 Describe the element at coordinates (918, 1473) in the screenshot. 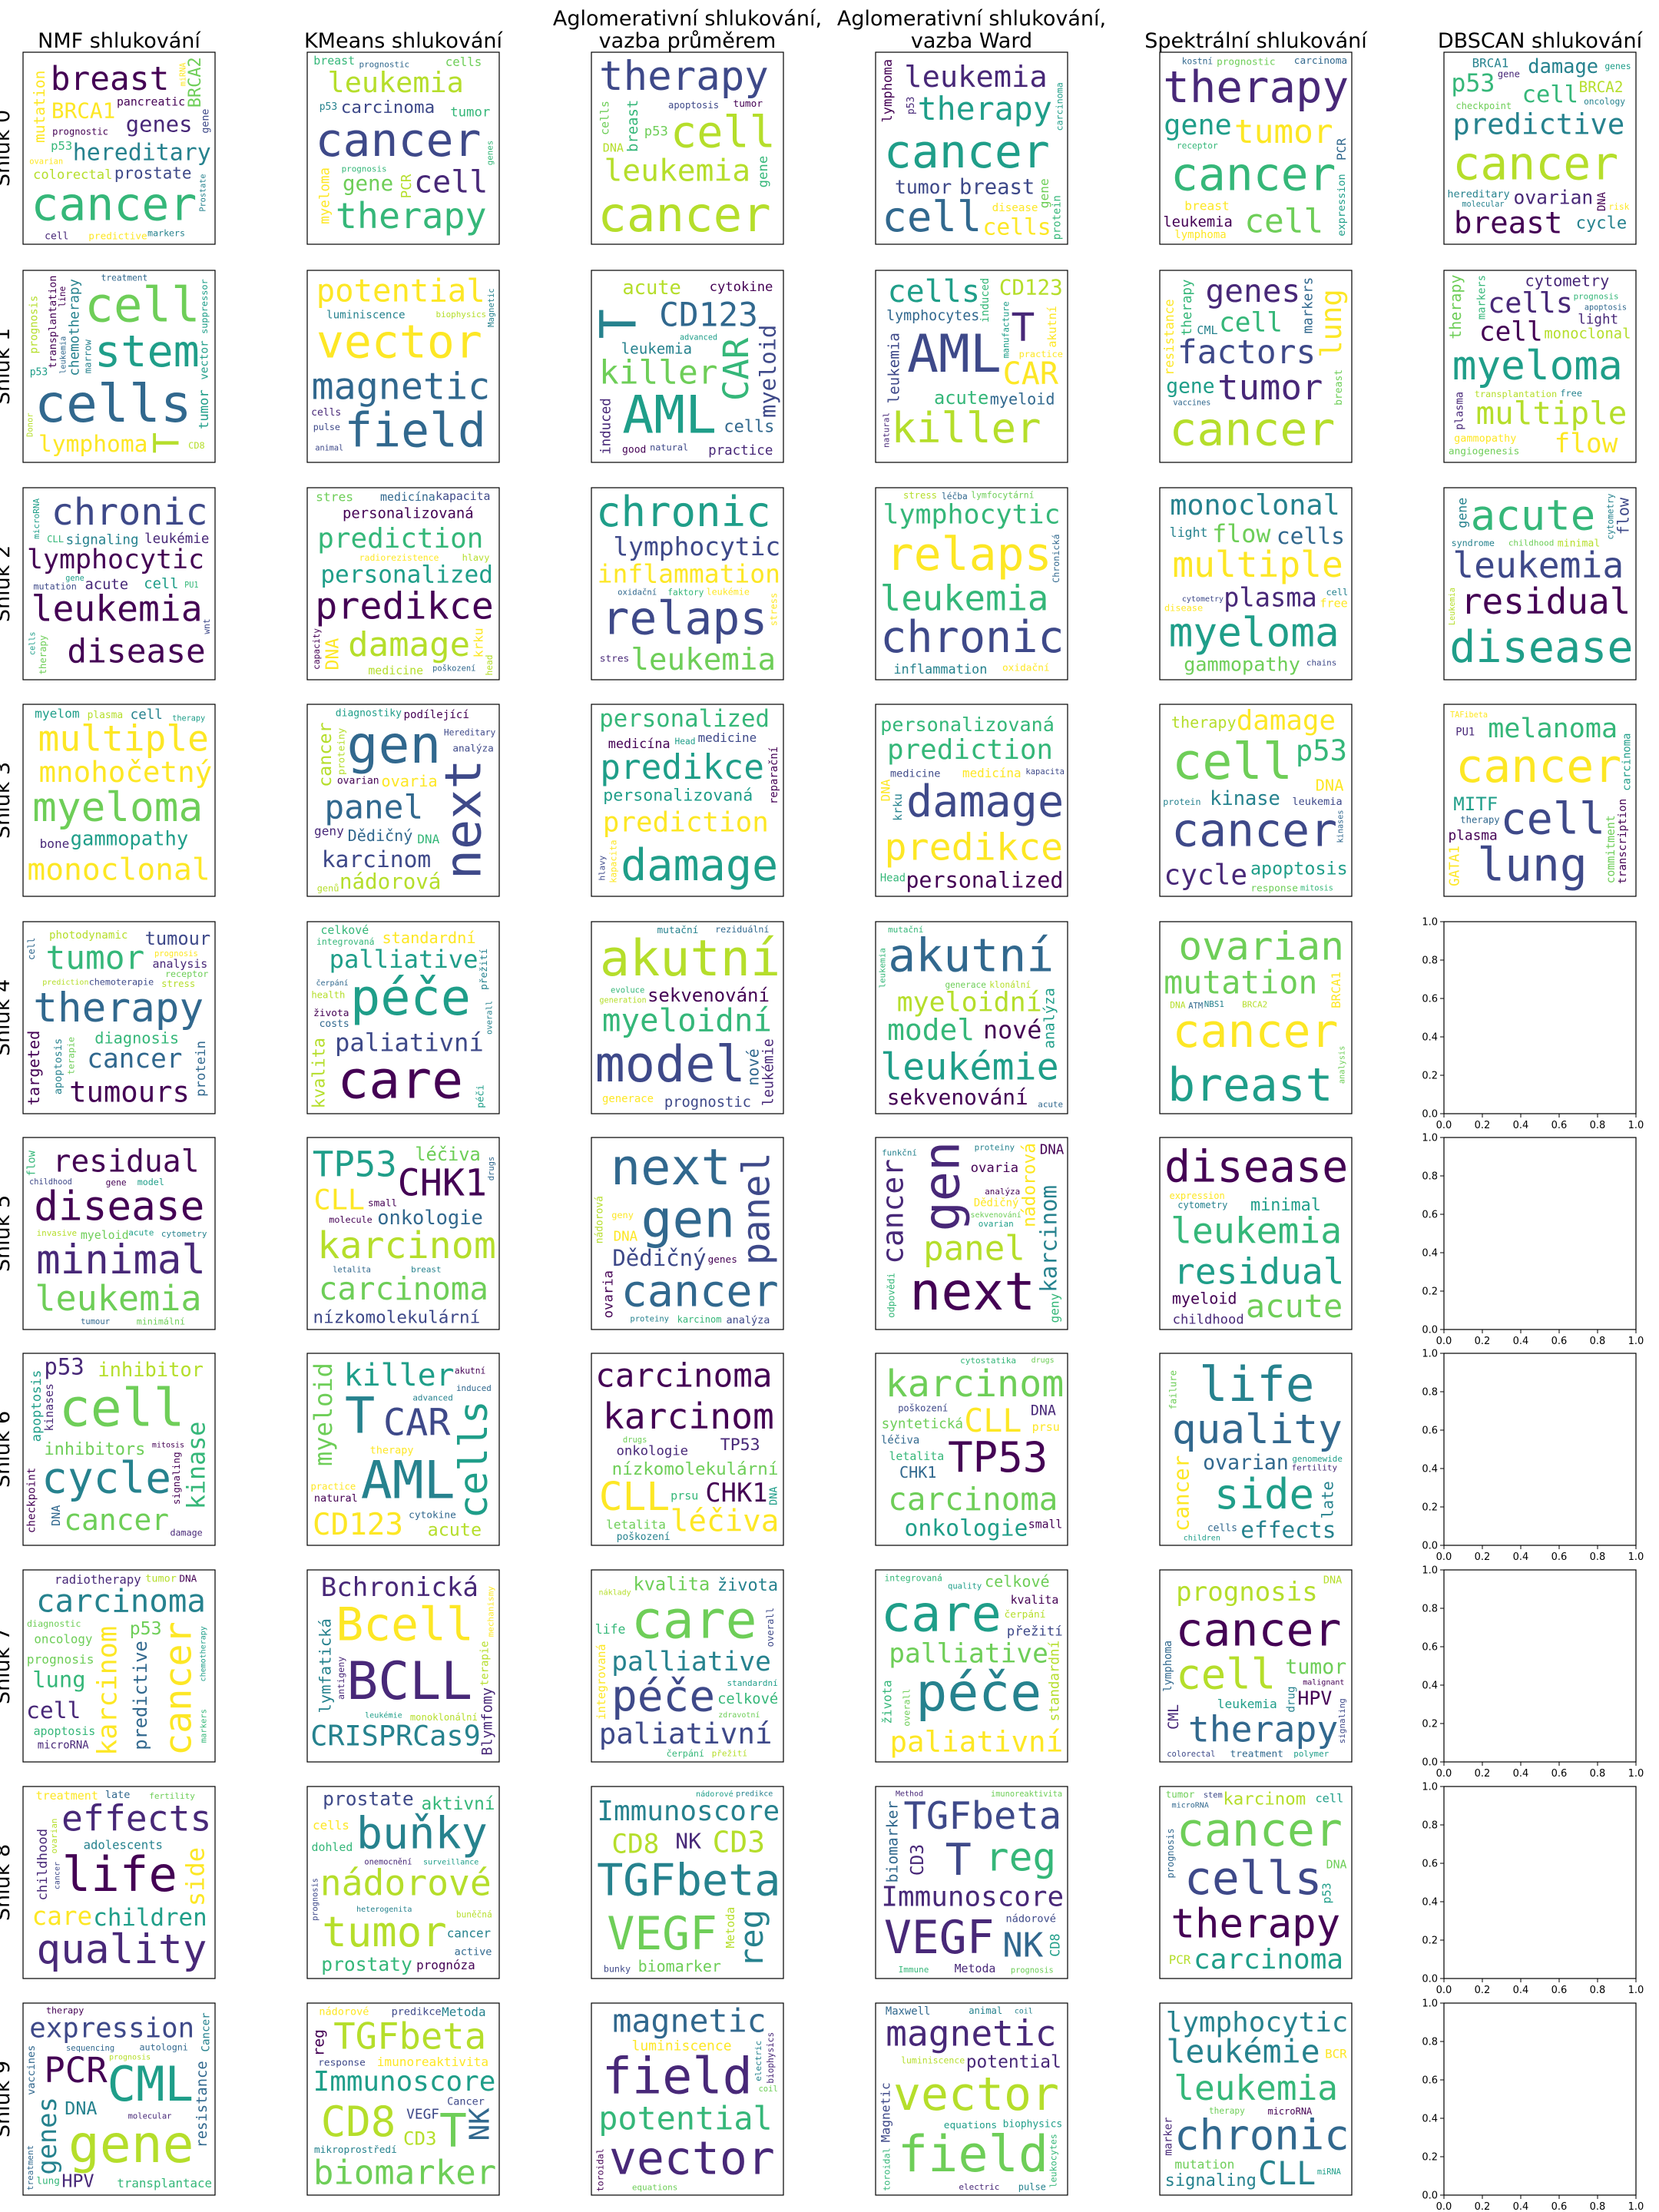

I see `cloud-word: CHK1` at that location.